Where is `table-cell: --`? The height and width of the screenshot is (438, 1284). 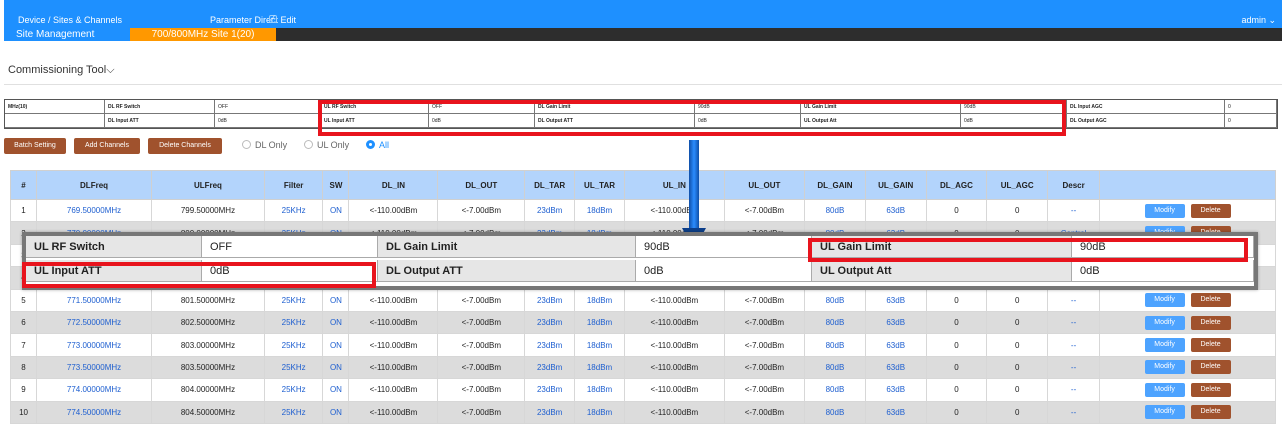 table-cell: -- is located at coordinates (1074, 322).